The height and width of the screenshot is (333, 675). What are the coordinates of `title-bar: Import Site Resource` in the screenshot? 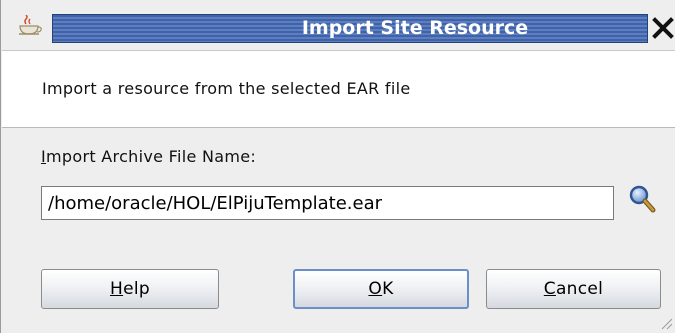 It's located at (338, 25).